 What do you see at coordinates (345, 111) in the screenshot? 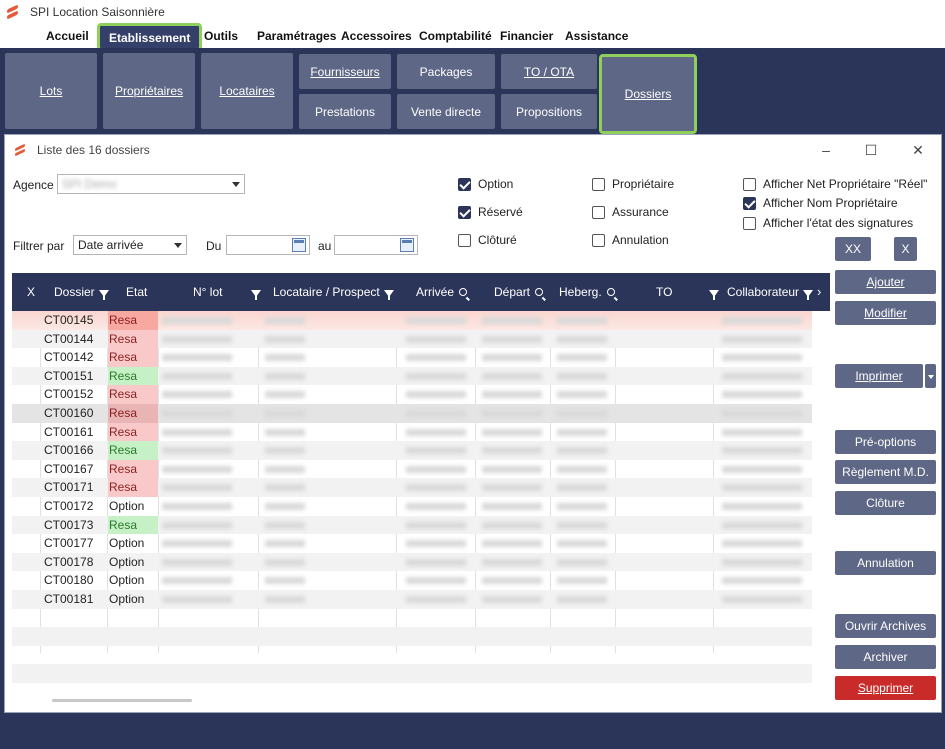
I see `ribbon-prestations-button: Prestations` at bounding box center [345, 111].